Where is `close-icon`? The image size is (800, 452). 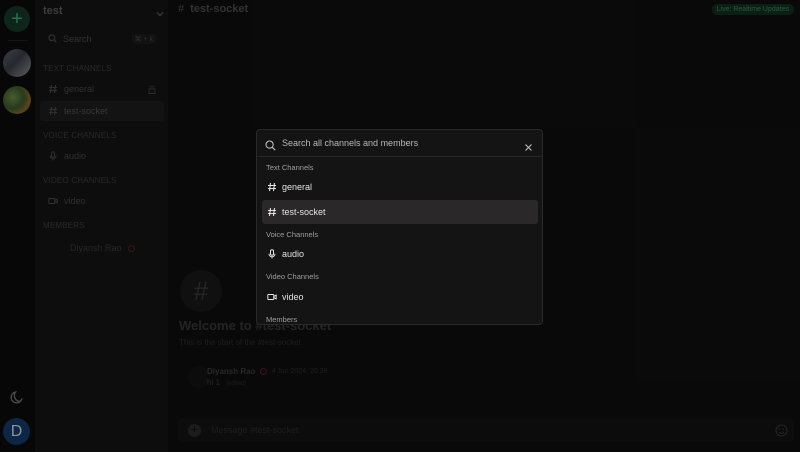 close-icon is located at coordinates (528, 145).